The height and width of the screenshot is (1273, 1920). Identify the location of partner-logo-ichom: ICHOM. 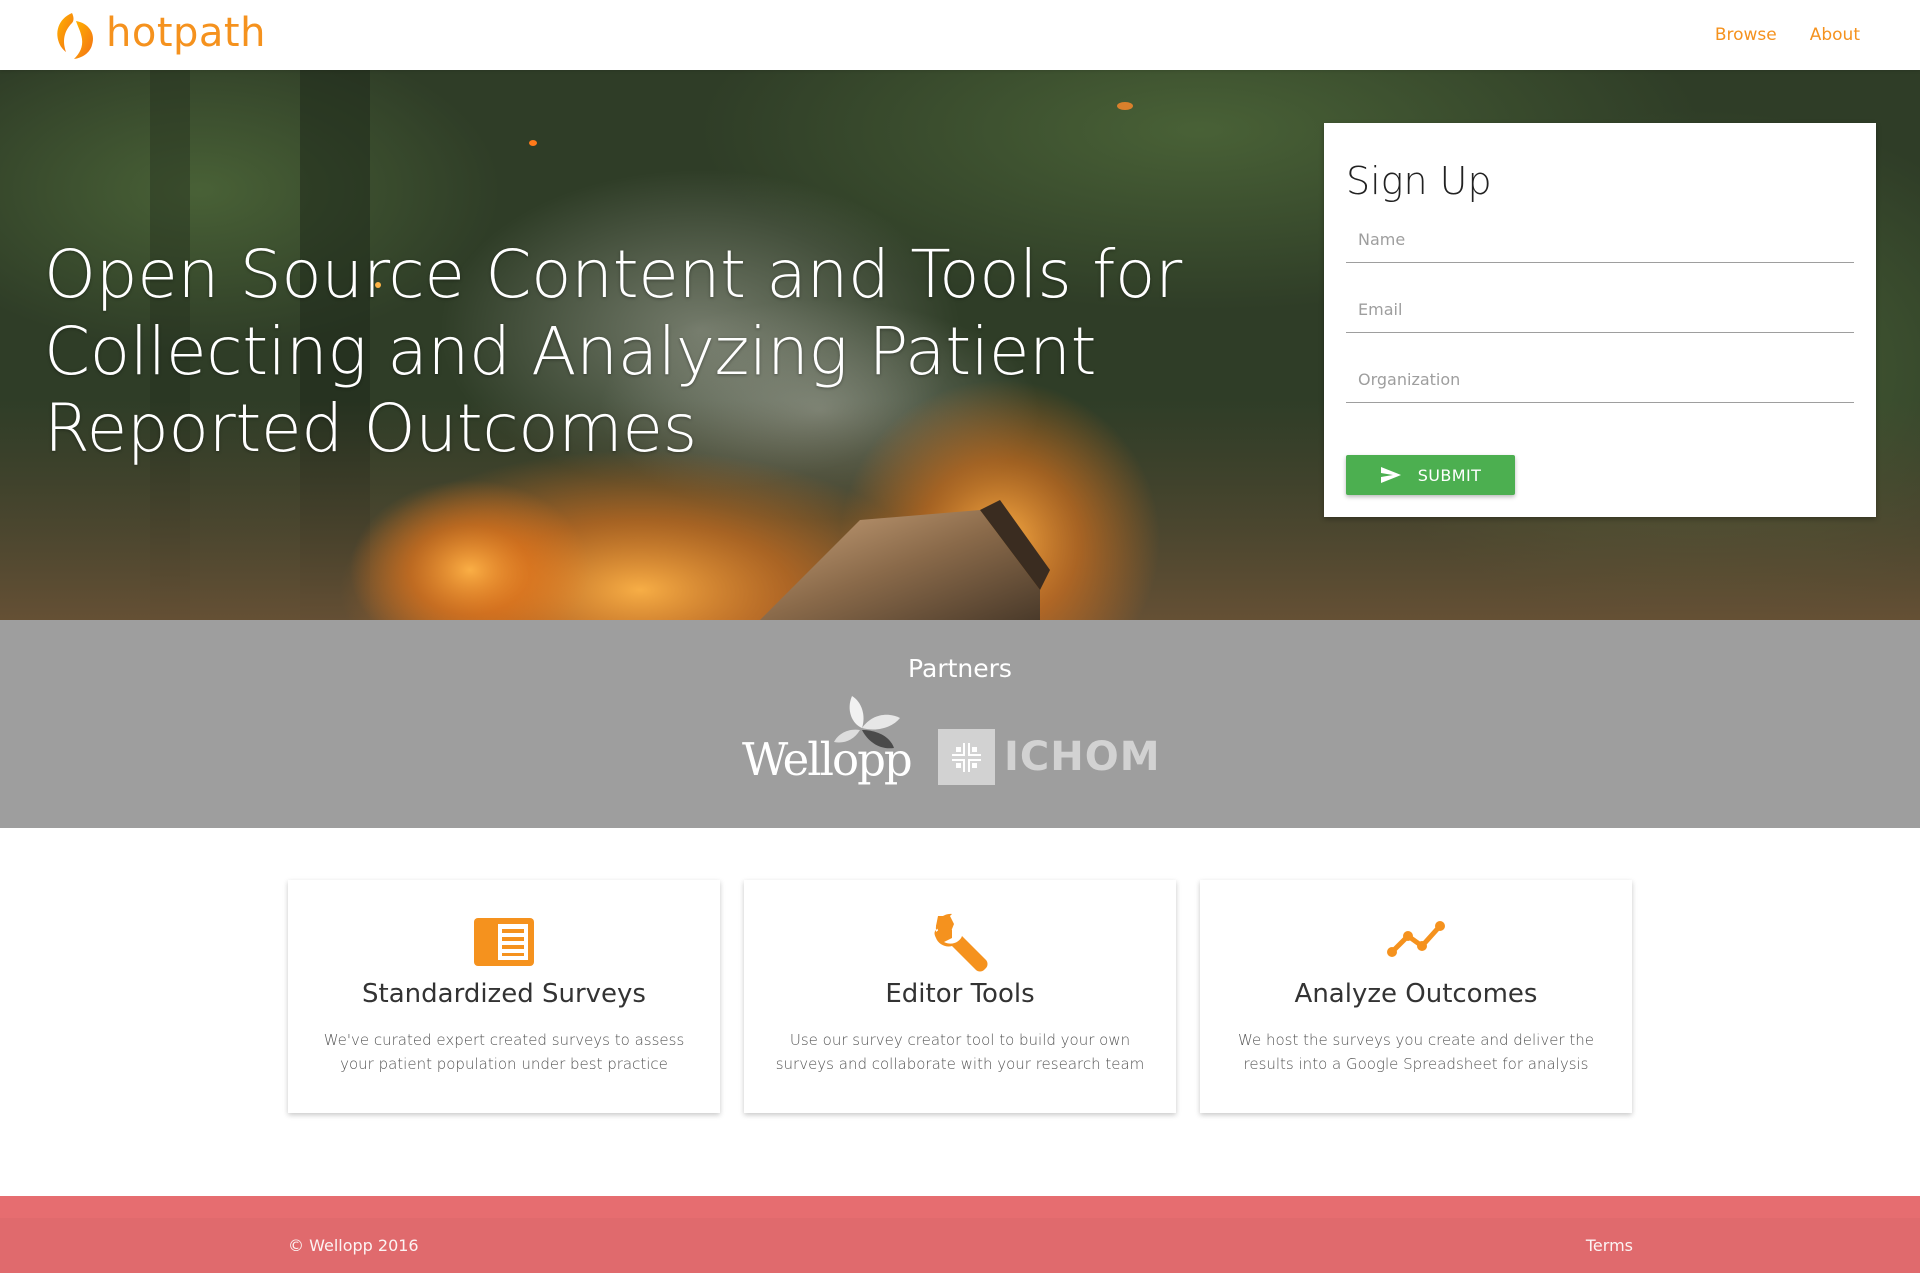
(1049, 758).